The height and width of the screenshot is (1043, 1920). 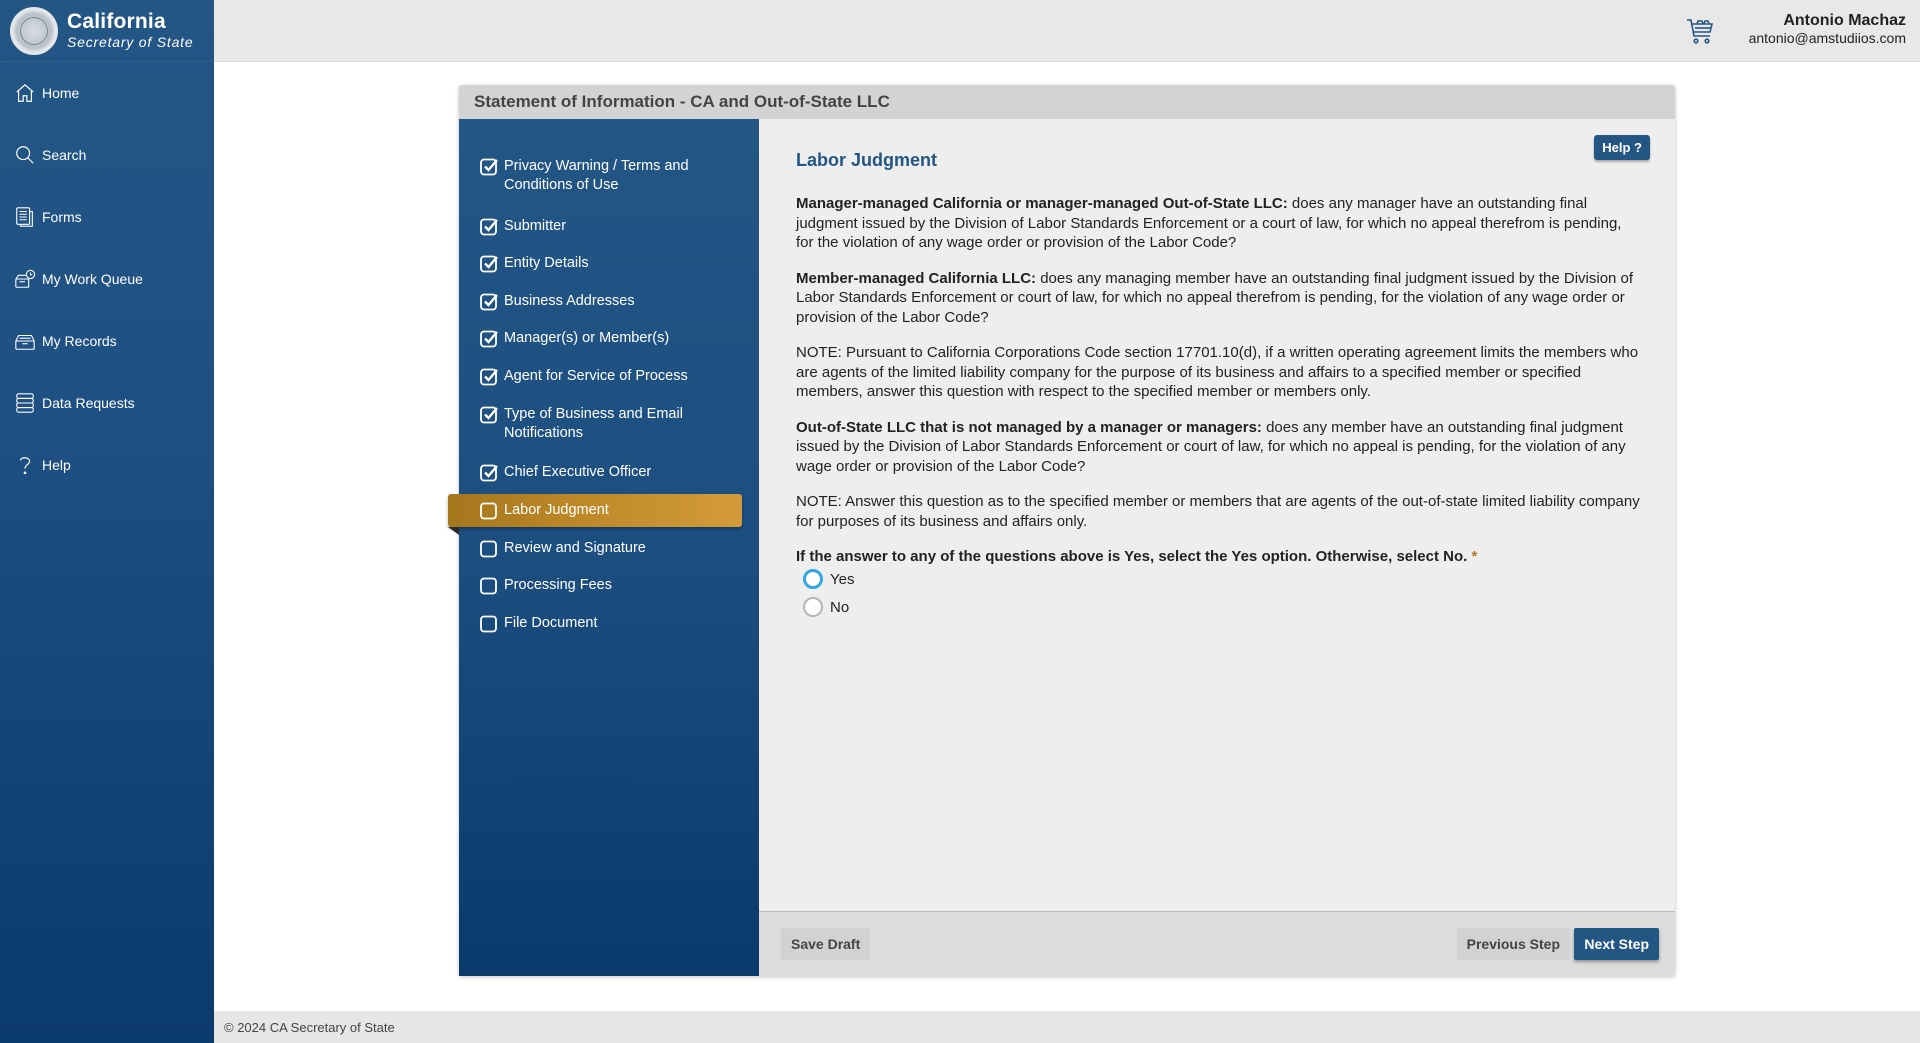 I want to click on radio-no: No, so click(x=826, y=607).